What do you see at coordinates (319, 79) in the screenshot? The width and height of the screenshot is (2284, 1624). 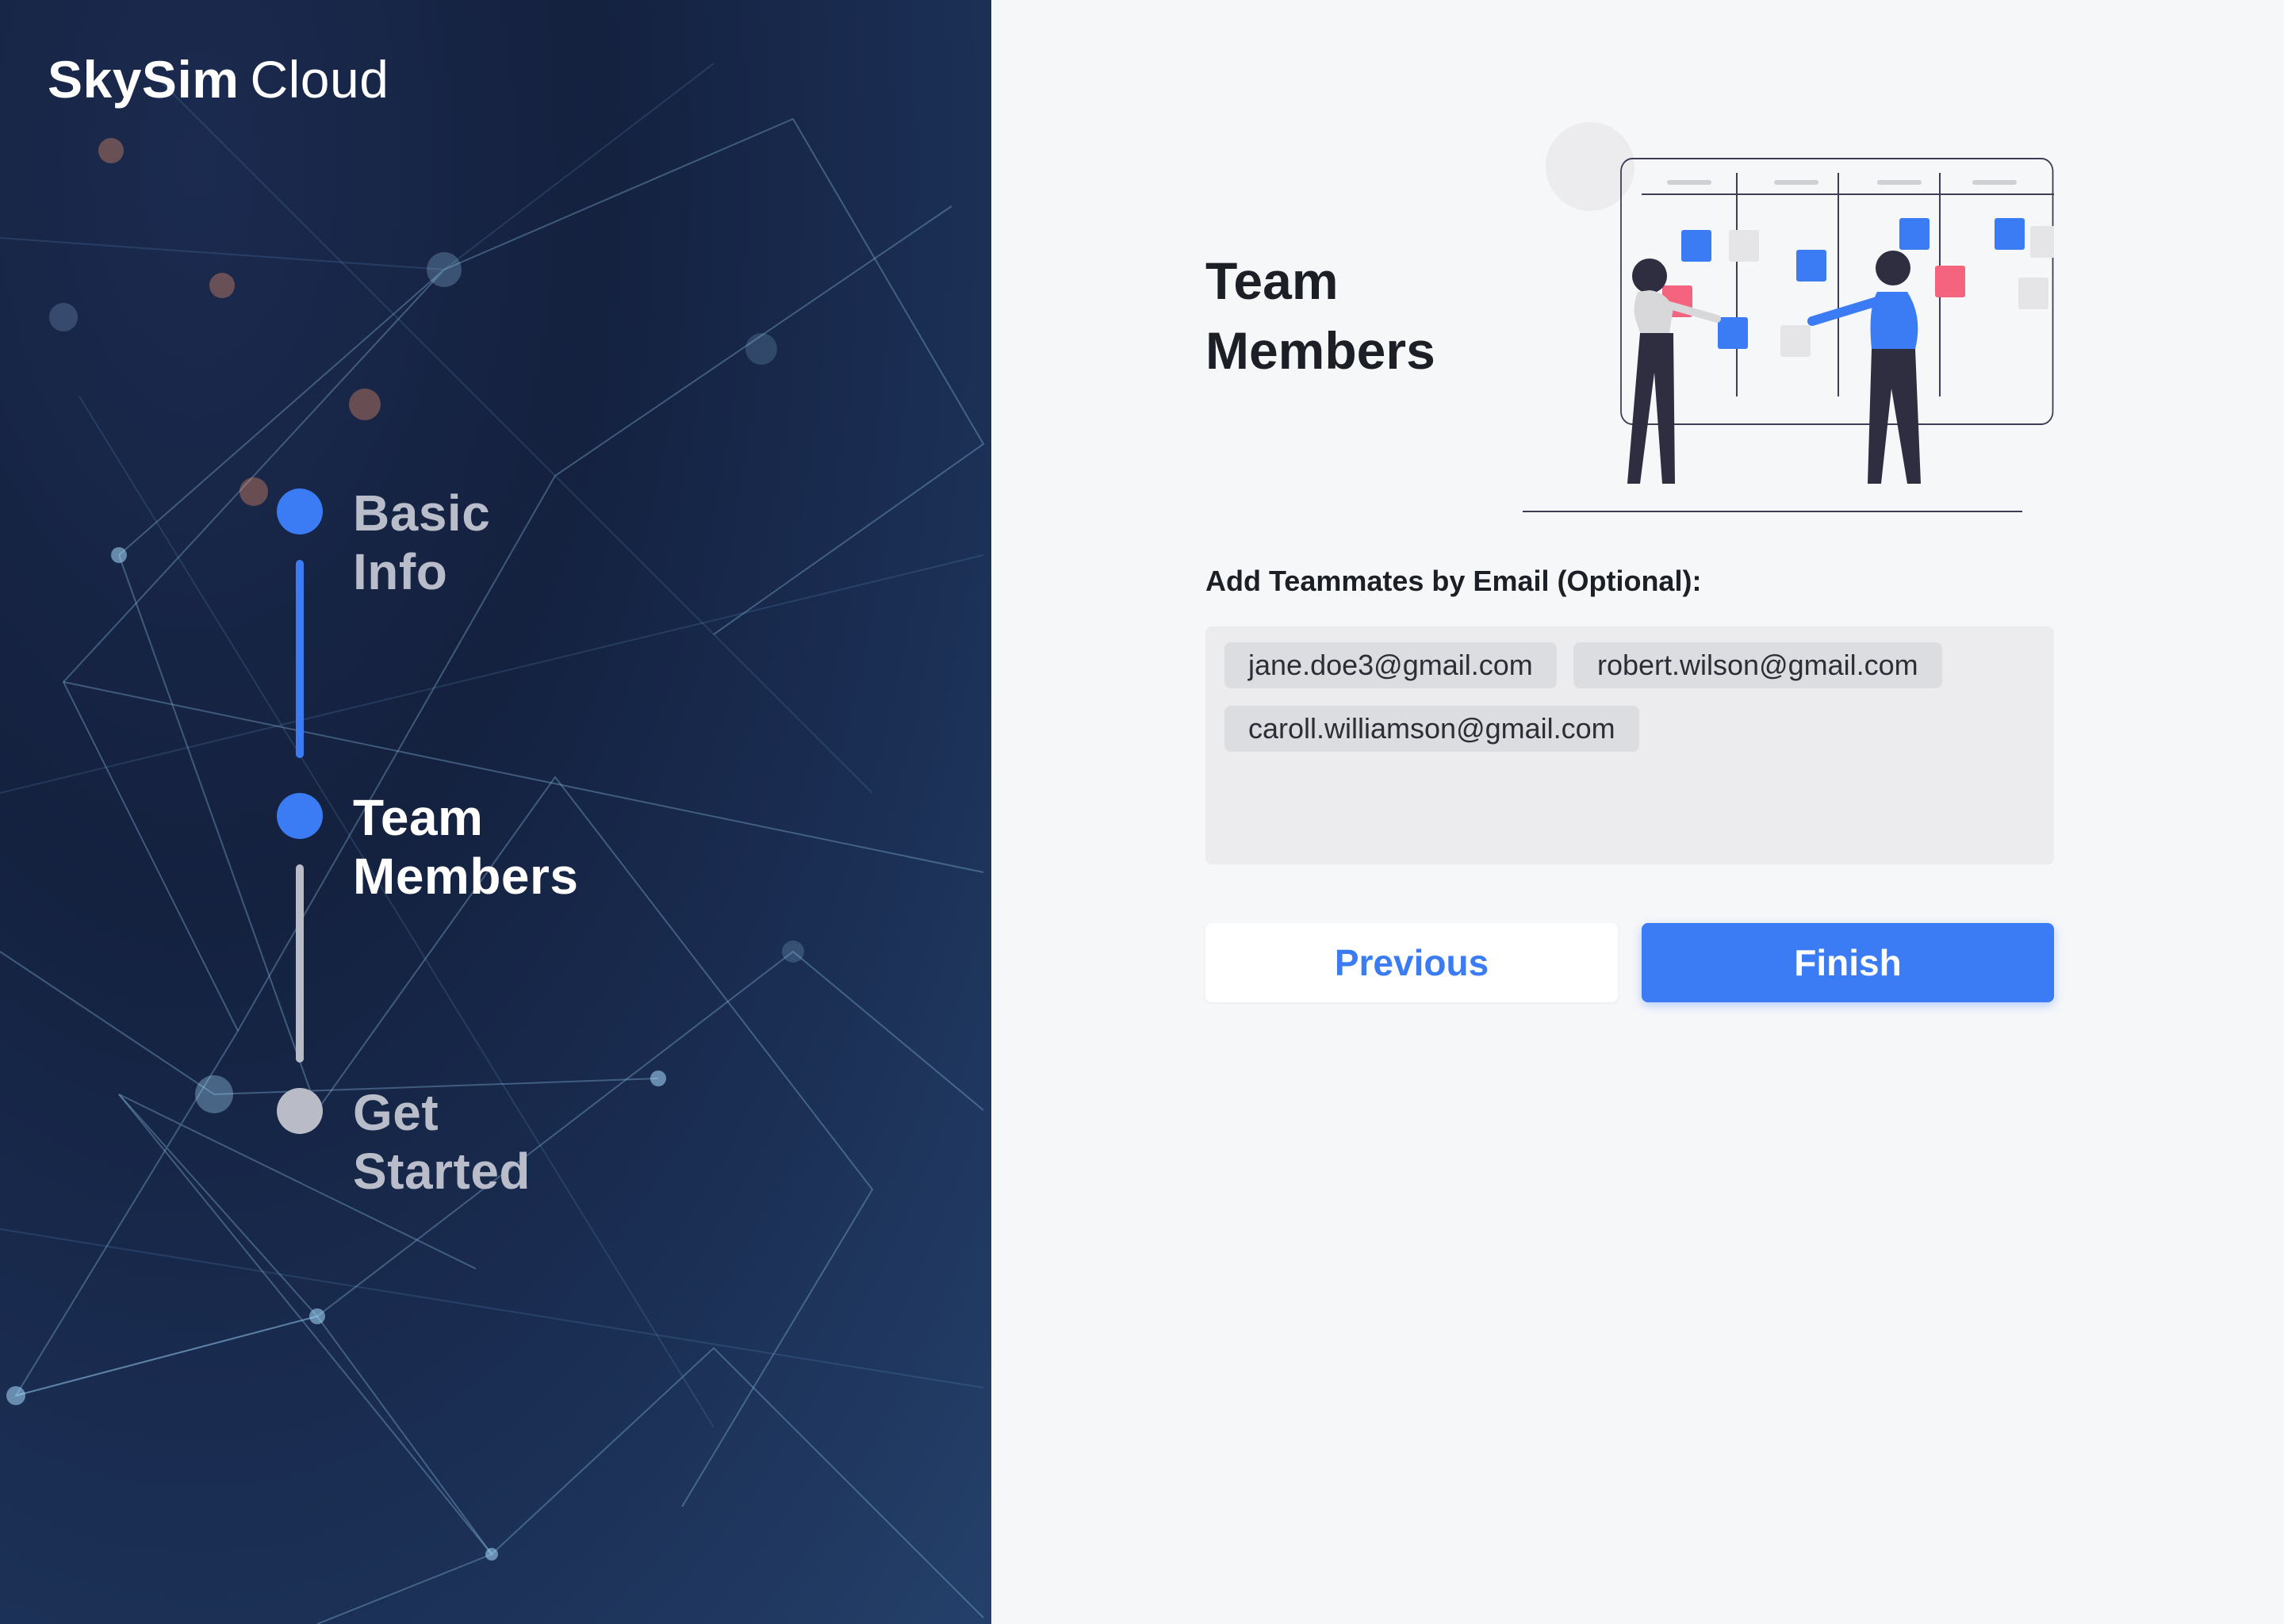 I see `brand-name-light: Cloud` at bounding box center [319, 79].